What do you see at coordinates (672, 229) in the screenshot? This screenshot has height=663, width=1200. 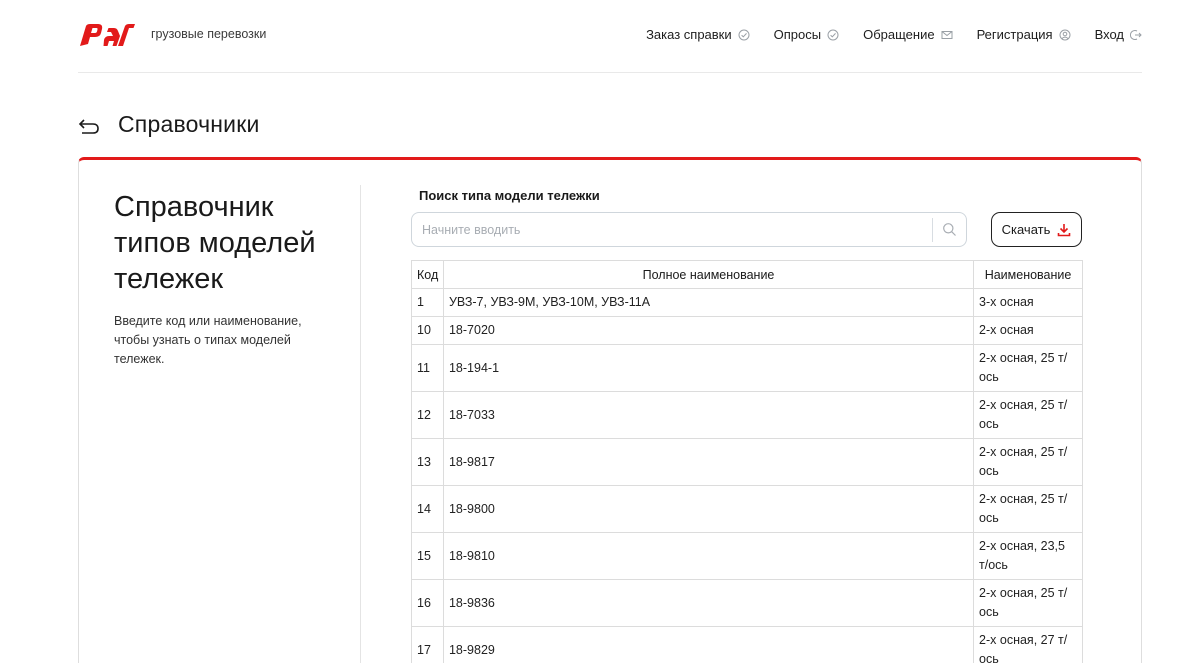 I see `search-input` at bounding box center [672, 229].